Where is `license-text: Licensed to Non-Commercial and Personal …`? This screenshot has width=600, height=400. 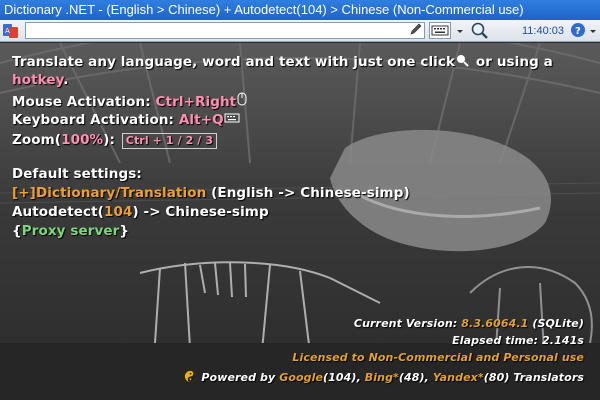 license-text: Licensed to Non-Commercial and Personal … is located at coordinates (438, 357).